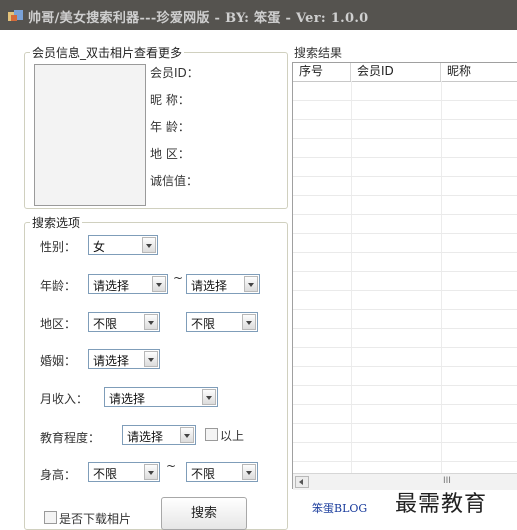 The height and width of the screenshot is (530, 517). Describe the element at coordinates (111, 286) in the screenshot. I see `age-from-value: 请选择` at that location.